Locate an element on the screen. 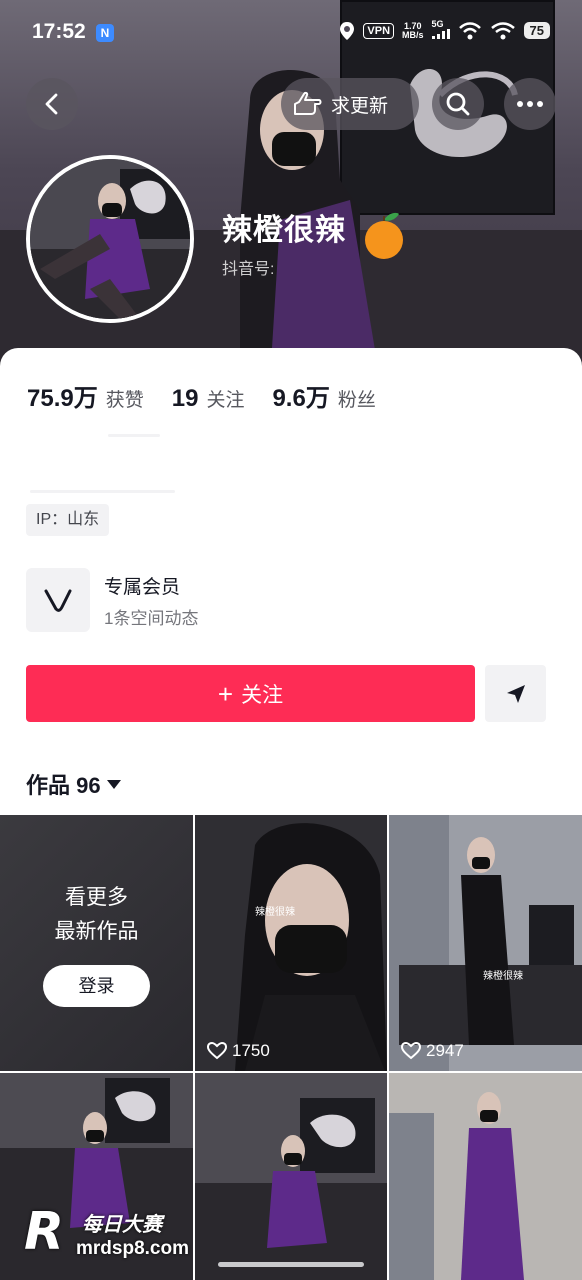  caret-down-icon is located at coordinates (113, 784).